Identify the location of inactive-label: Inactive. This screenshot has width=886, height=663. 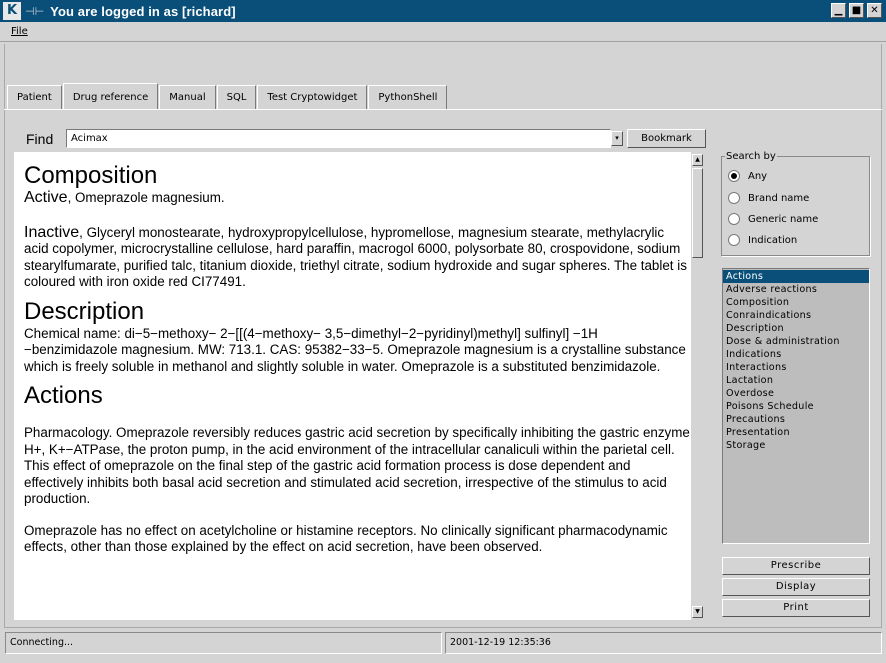
(52, 232).